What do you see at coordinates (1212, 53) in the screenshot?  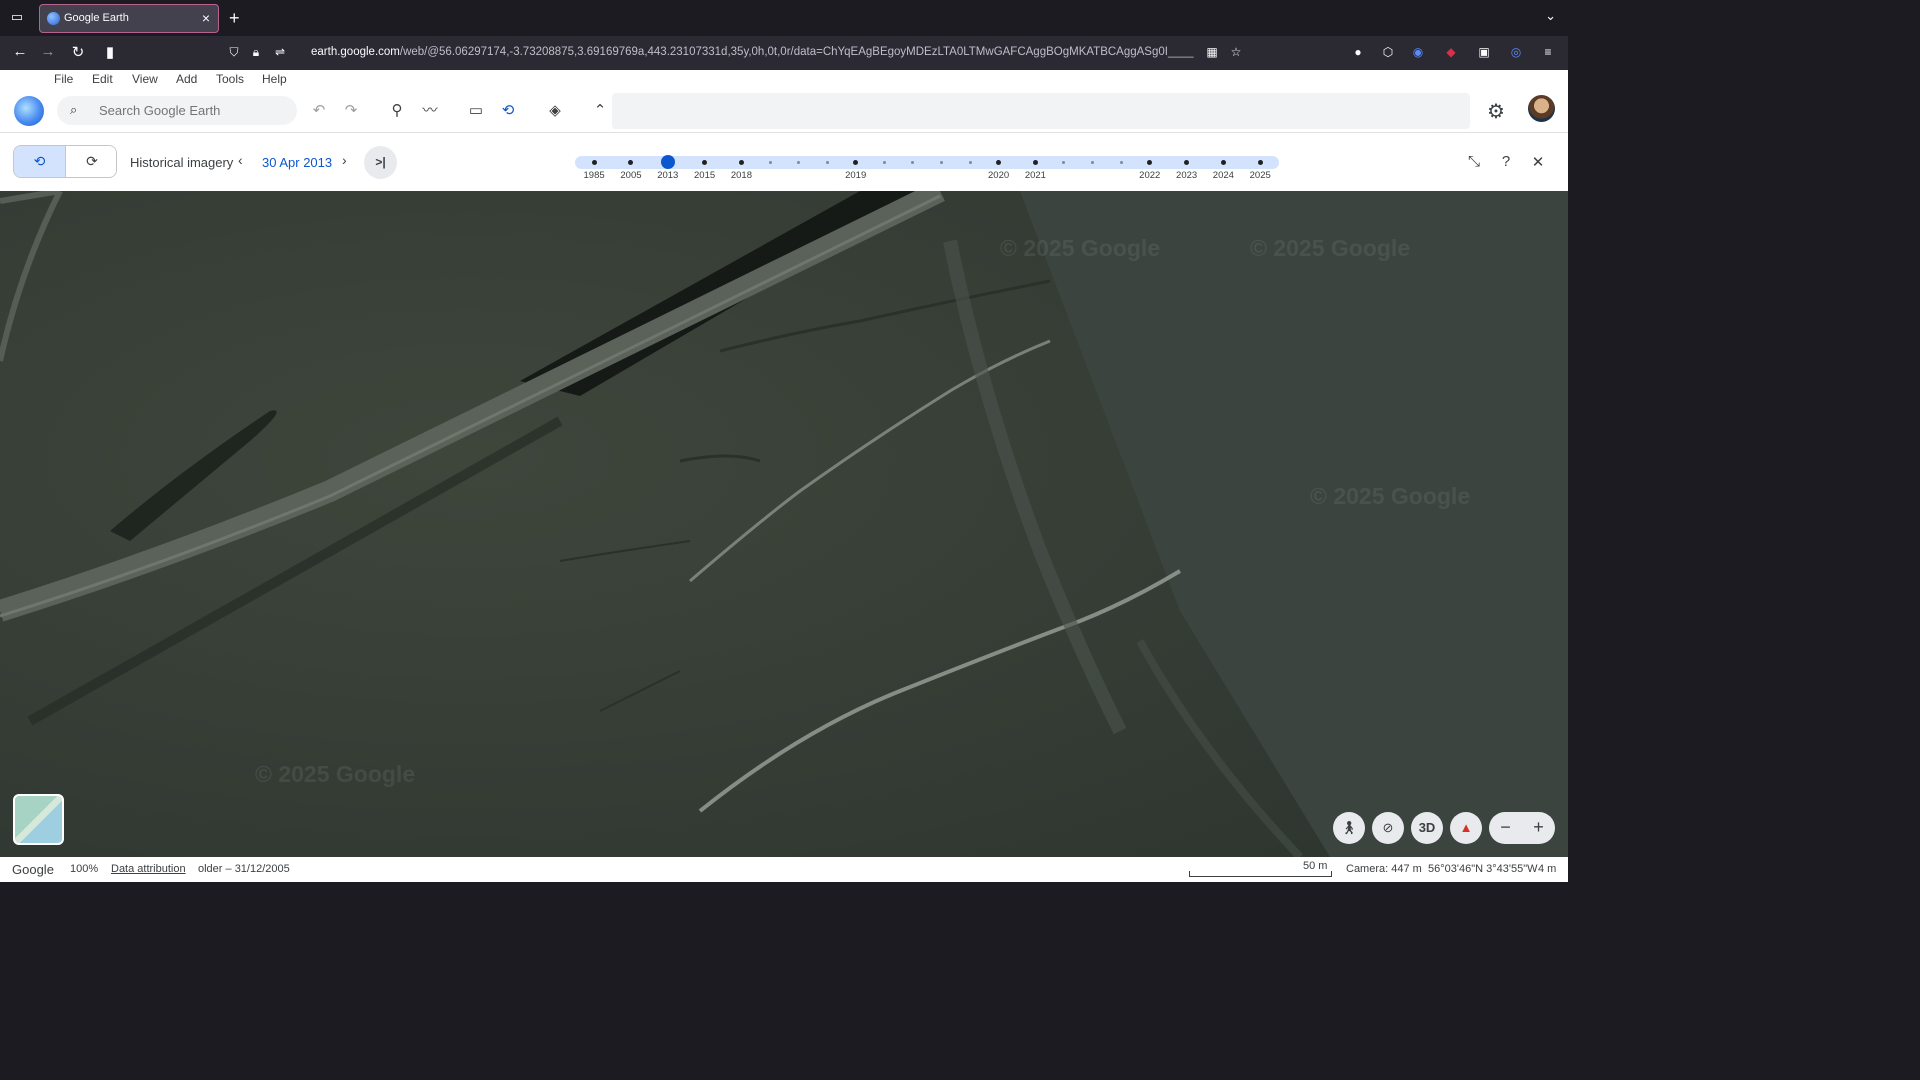 I see `qr-code-icon: ▦` at bounding box center [1212, 53].